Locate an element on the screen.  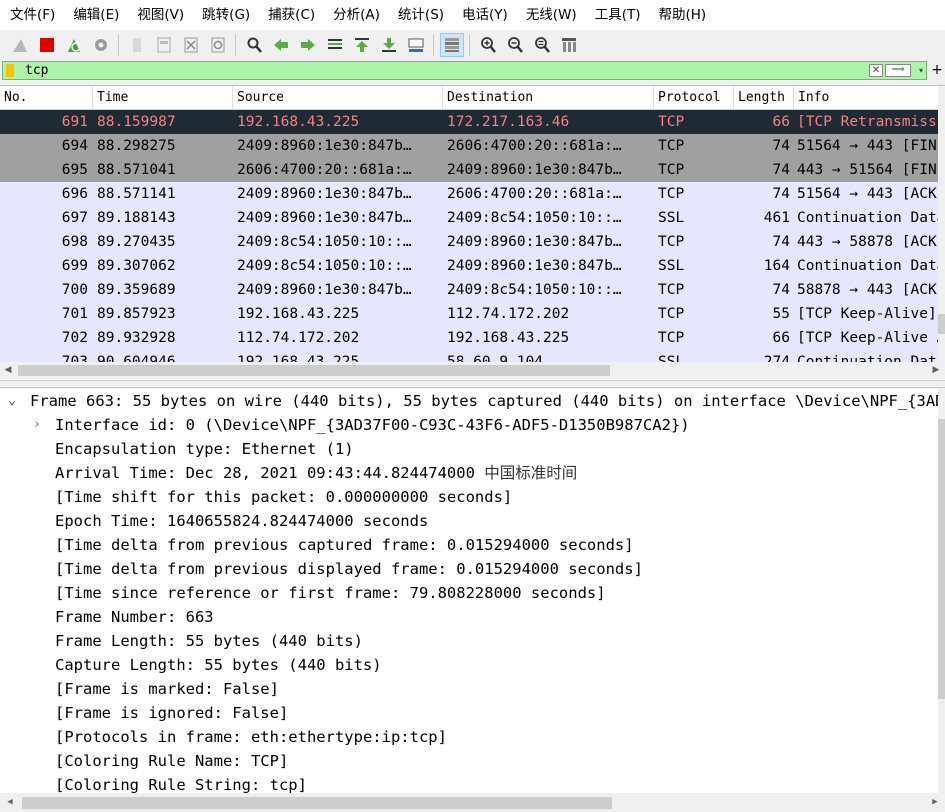
go-last-icon is located at coordinates (389, 45).